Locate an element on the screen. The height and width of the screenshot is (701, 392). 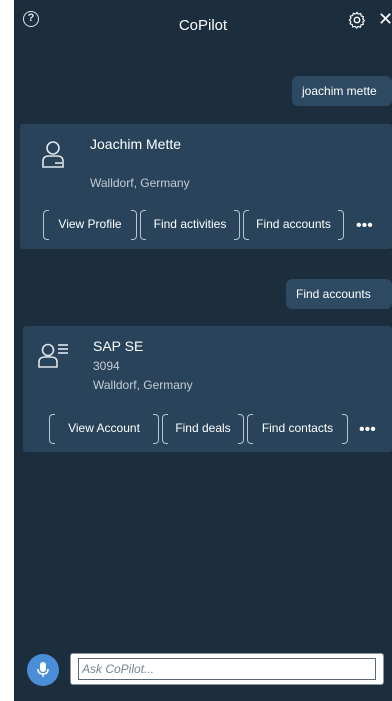
ask-copilot-container is located at coordinates (227, 669).